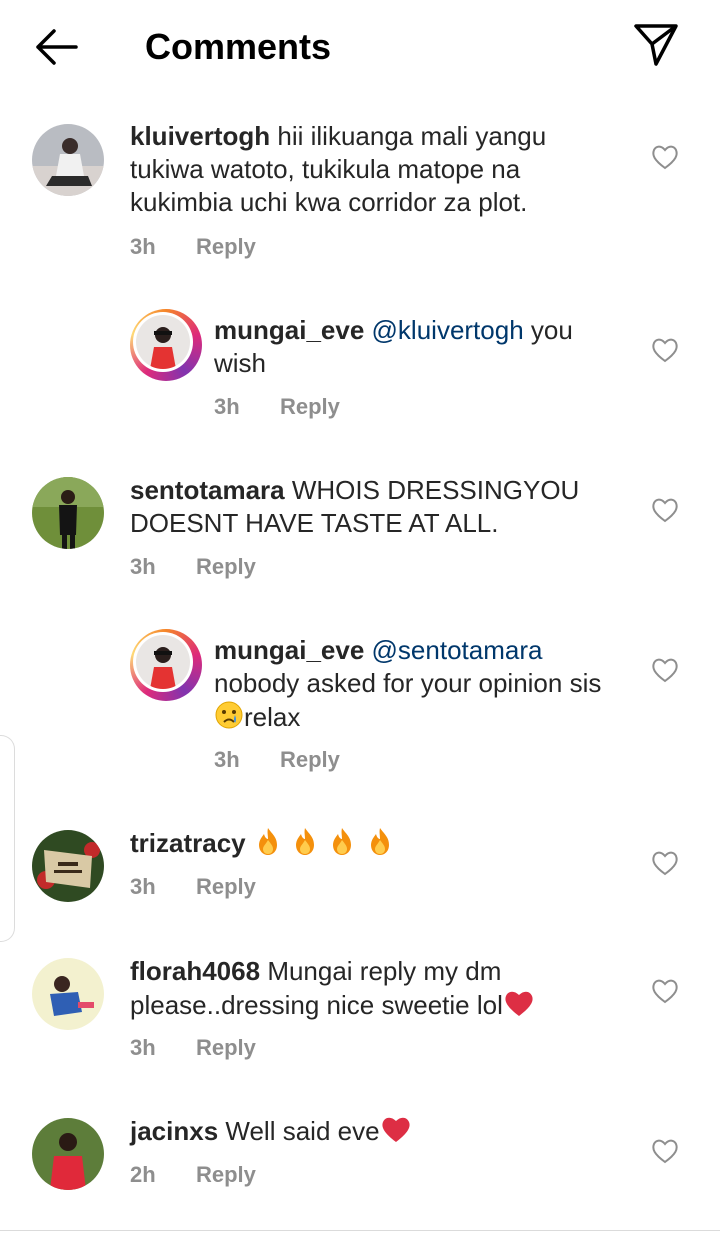 The height and width of the screenshot is (1234, 720). I want to click on comment-username: kluivertogh, so click(200, 136).